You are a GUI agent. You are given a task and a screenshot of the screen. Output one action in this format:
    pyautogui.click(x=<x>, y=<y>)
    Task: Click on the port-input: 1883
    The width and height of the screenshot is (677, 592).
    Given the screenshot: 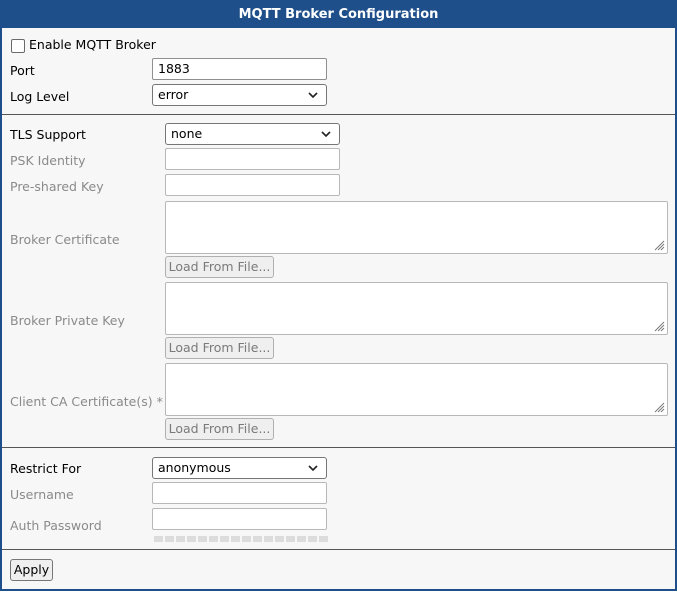 What is the action you would take?
    pyautogui.click(x=239, y=69)
    